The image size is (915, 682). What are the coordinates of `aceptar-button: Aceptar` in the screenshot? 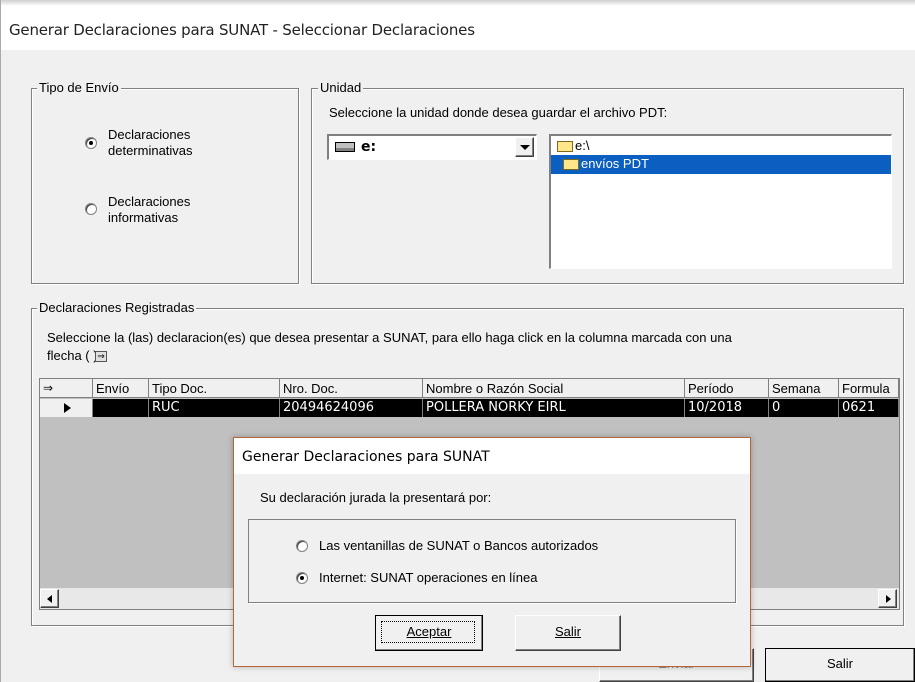 It's located at (429, 633).